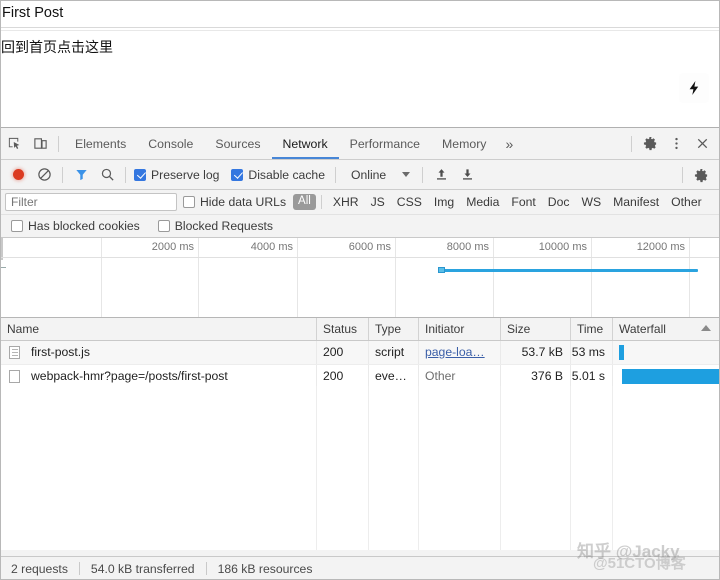  I want to click on ascending-sort-icon, so click(706, 328).